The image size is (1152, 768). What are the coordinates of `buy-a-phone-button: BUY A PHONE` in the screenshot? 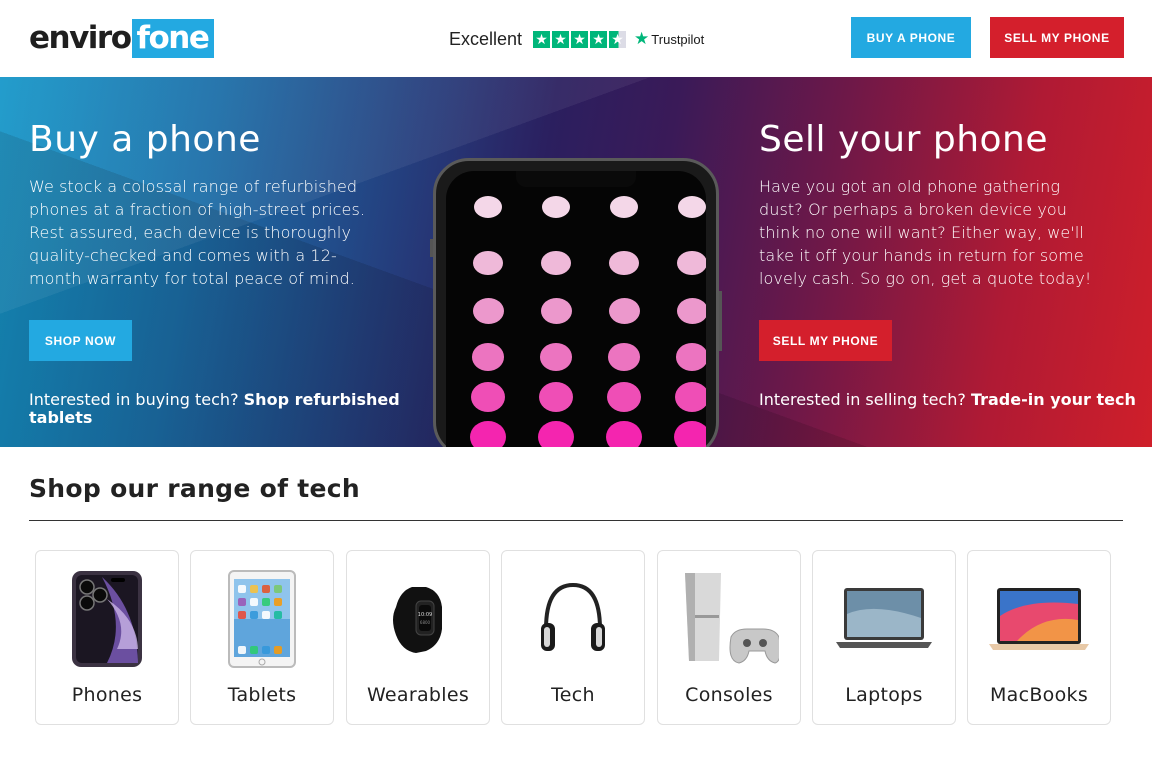 It's located at (911, 37).